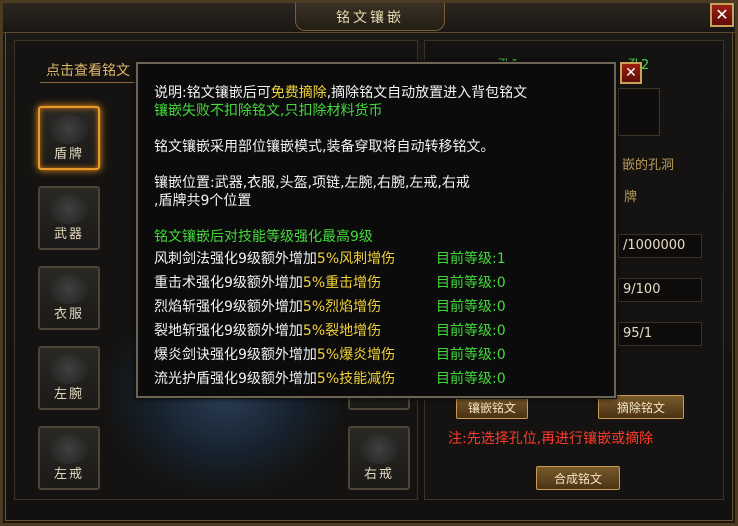 This screenshot has width=738, height=526. What do you see at coordinates (312, 183) in the screenshot?
I see `tip-line-4: 镶嵌位置:武器,衣服,头盔,项链,左腕,右腕,左戒,右戒` at bounding box center [312, 183].